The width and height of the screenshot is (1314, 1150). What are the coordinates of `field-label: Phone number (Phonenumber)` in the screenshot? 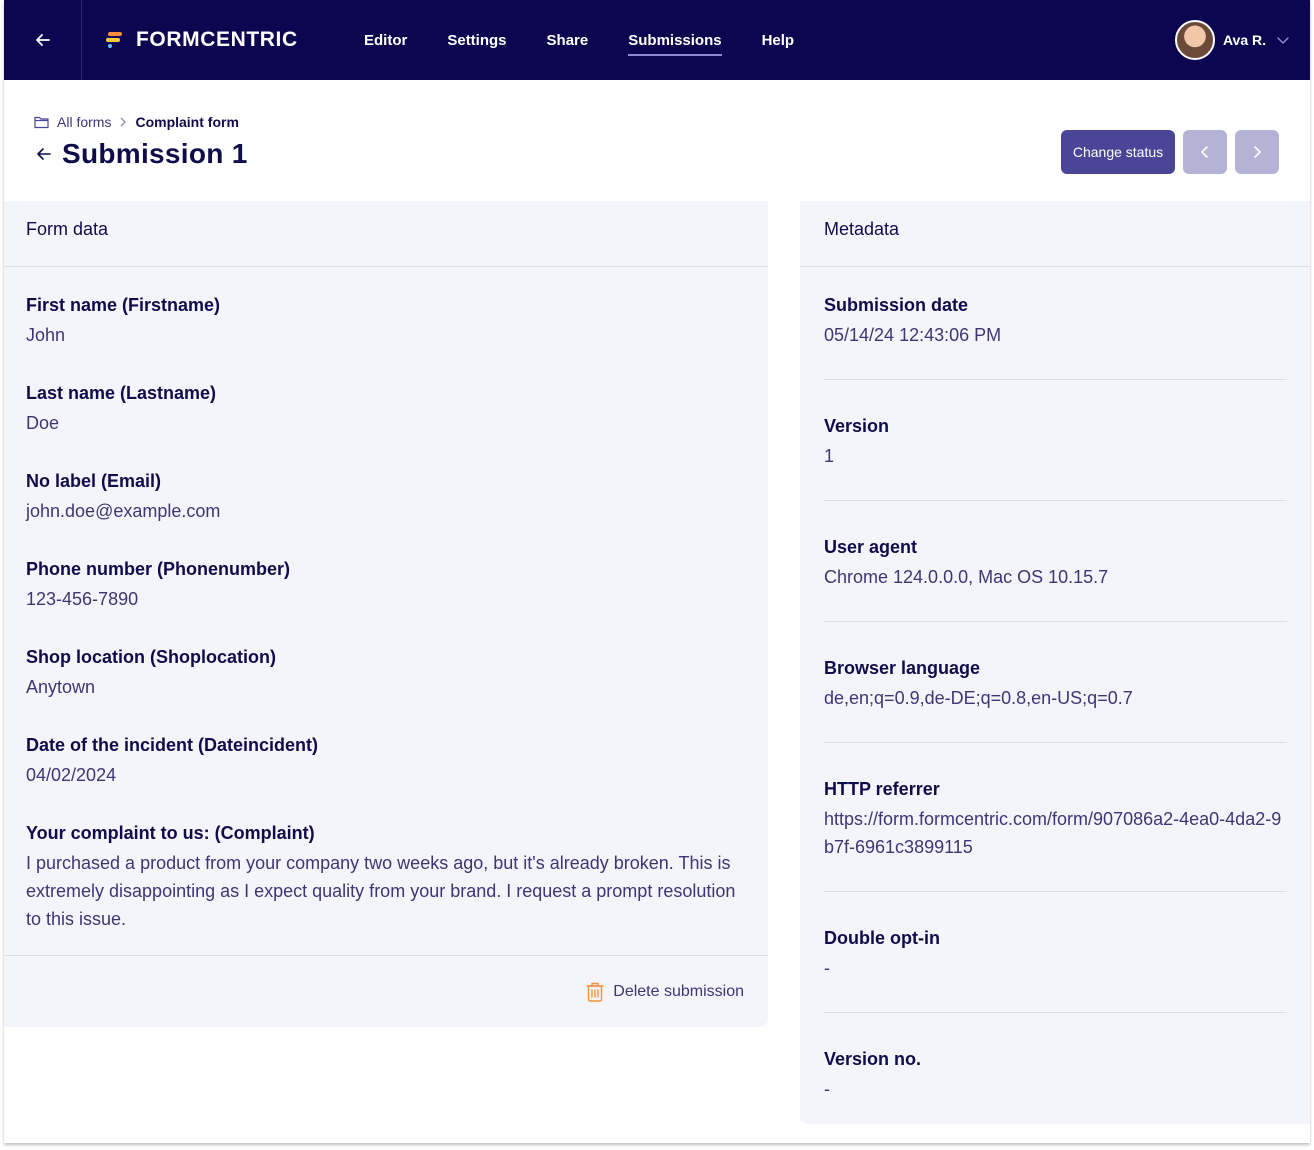 It's located at (158, 569).